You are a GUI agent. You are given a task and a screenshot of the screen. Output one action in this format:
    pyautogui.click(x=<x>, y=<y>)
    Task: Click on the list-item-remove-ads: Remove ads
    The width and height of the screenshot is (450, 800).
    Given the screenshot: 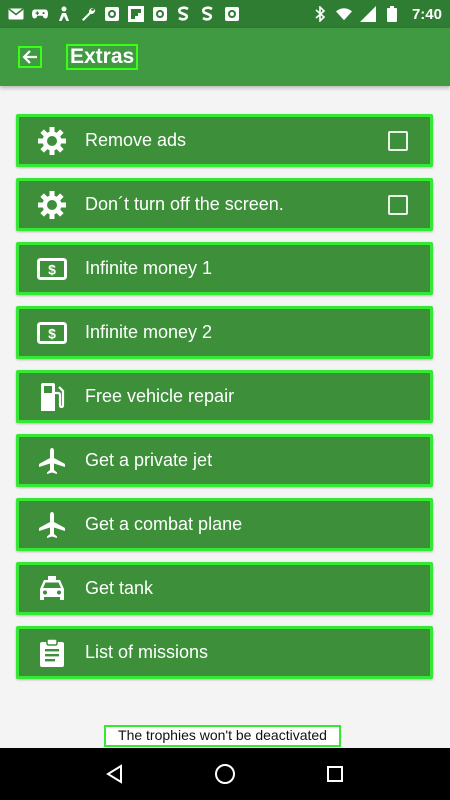 What is the action you would take?
    pyautogui.click(x=224, y=140)
    